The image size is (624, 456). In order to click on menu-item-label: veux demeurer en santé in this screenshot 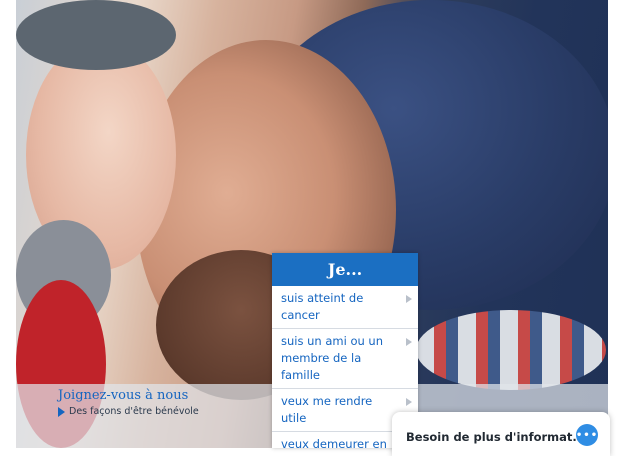, I will do `click(334, 442)`.